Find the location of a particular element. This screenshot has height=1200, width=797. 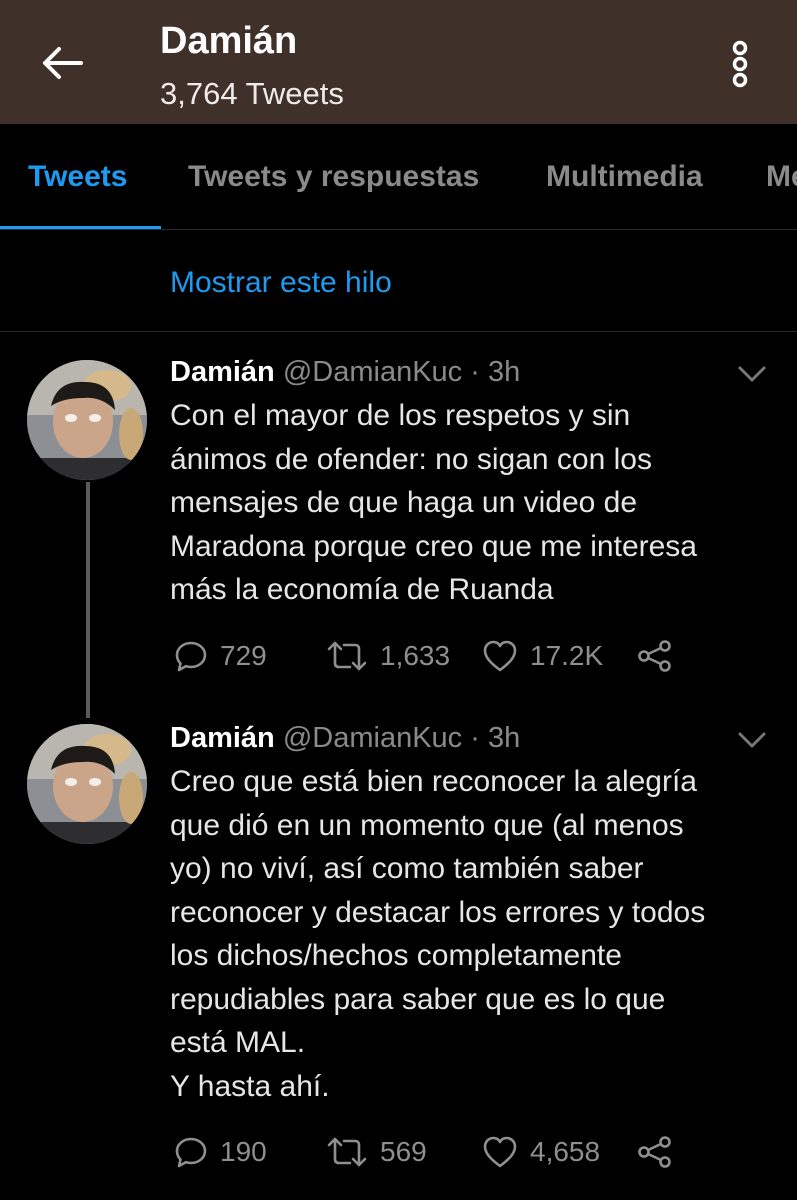

reply-count: 729 is located at coordinates (243, 655).